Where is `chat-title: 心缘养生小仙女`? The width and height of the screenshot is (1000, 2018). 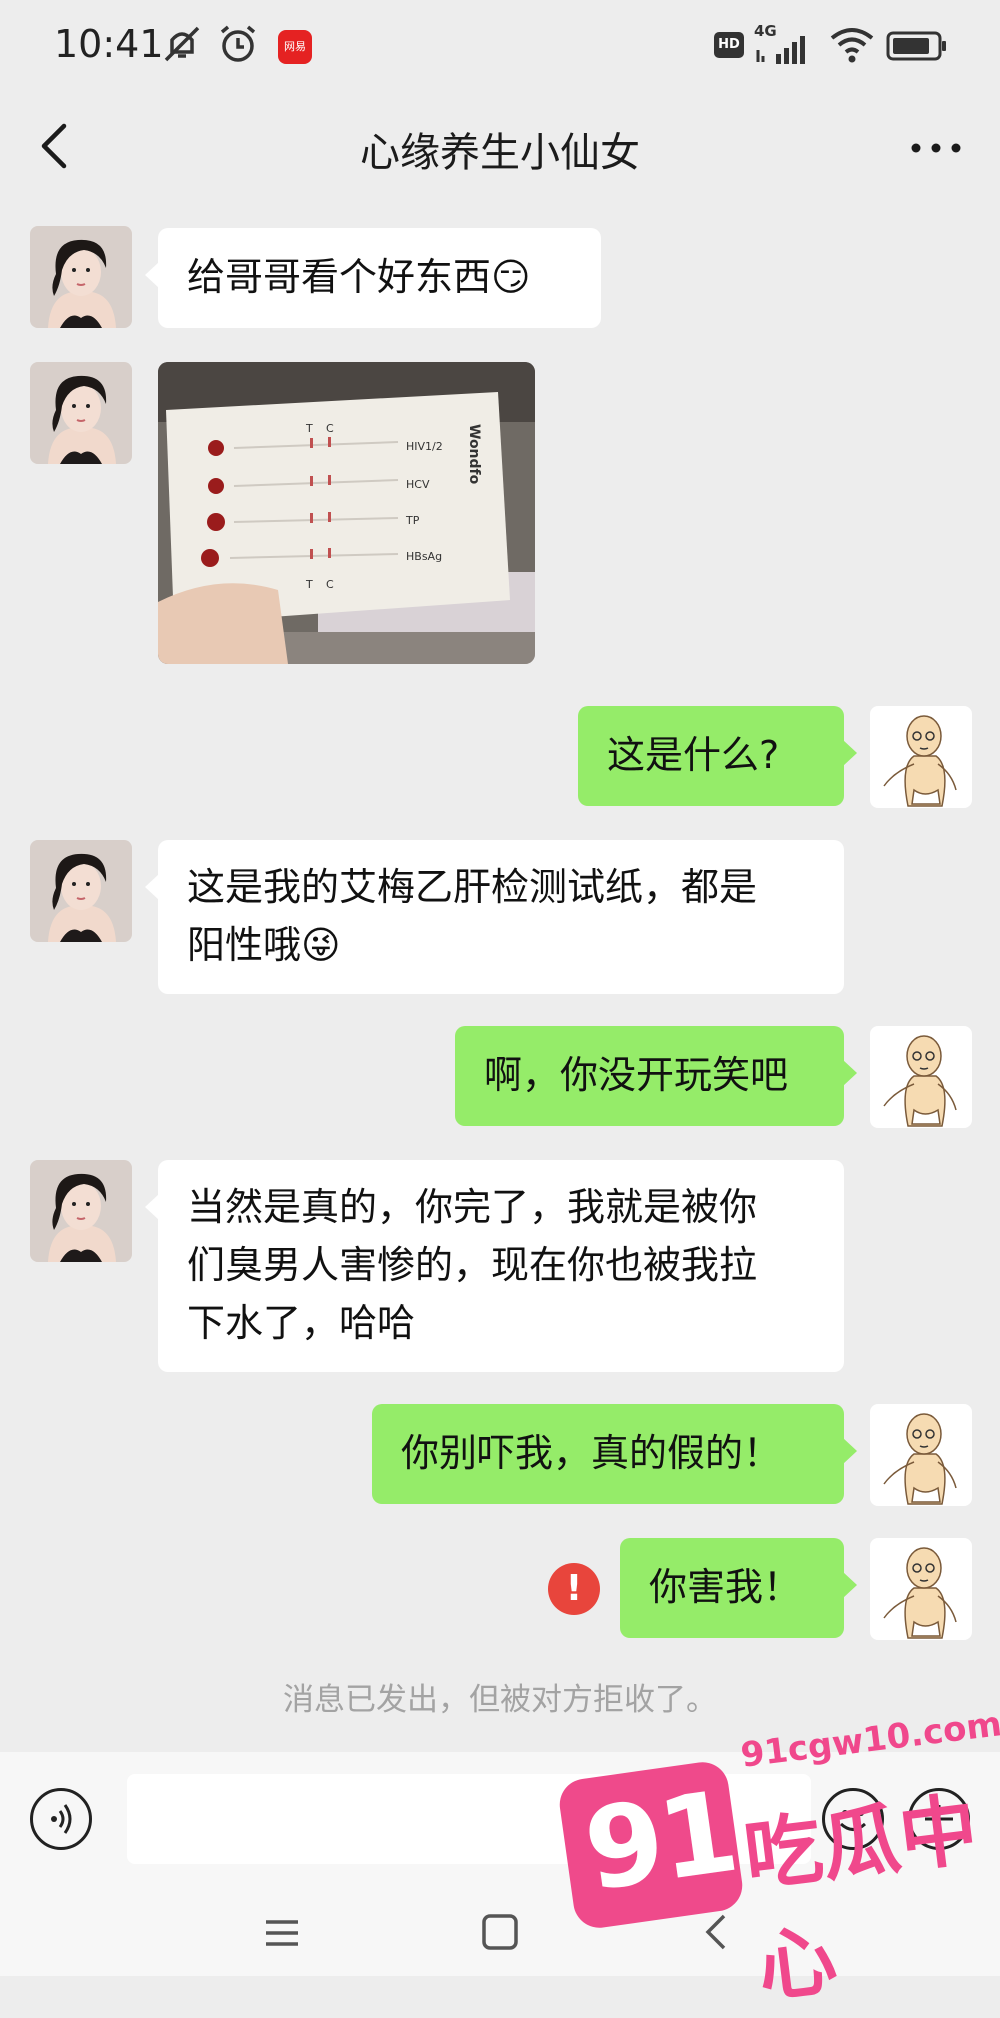 chat-title: 心缘养生小仙女 is located at coordinates (500, 153).